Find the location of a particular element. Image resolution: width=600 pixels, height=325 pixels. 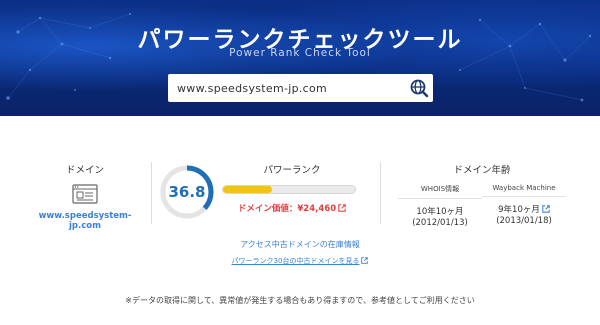

power30-link: パワーランク30台の中古ドメインを見る is located at coordinates (300, 261).